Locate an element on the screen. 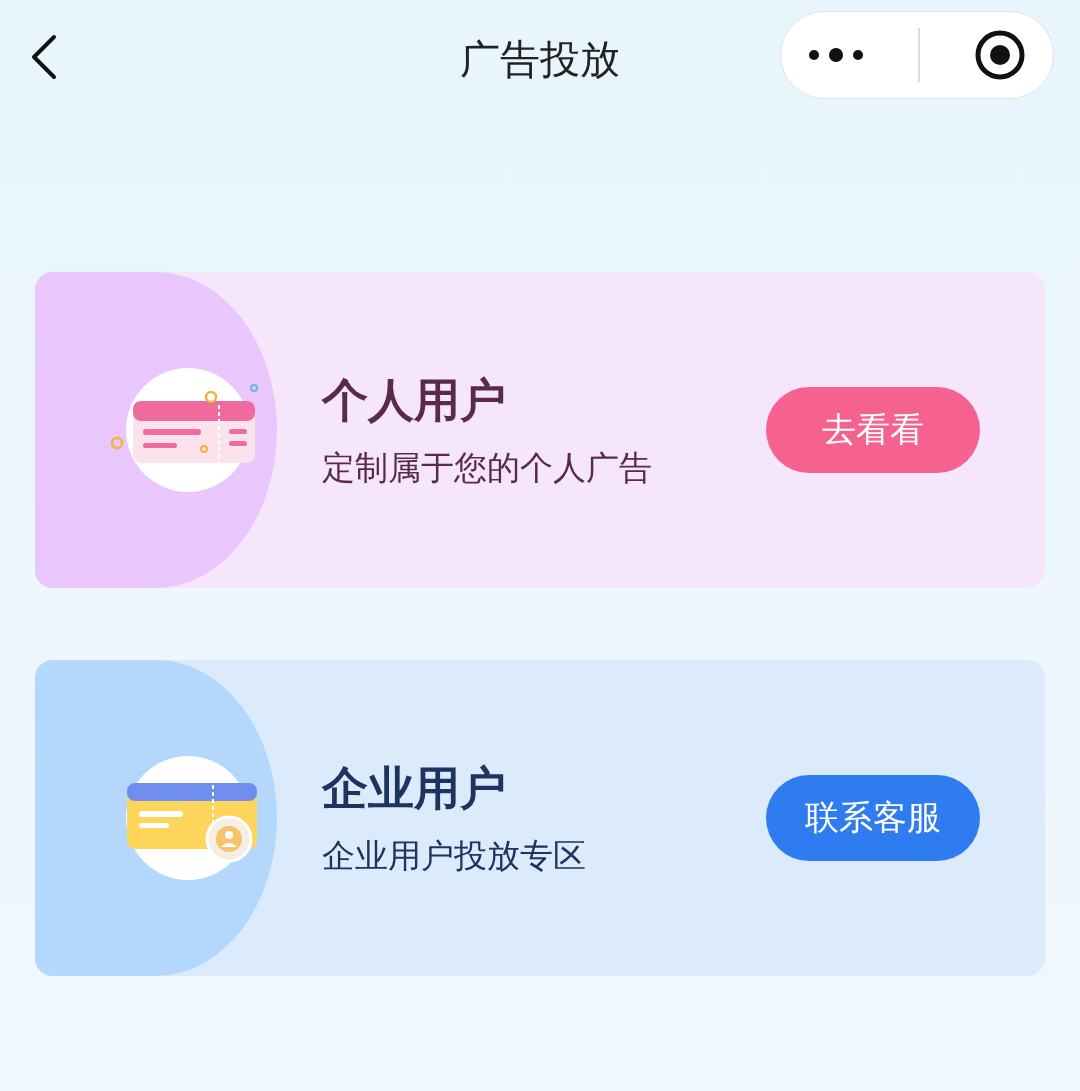 This screenshot has width=1080, height=1091. ticket-icon is located at coordinates (186, 430).